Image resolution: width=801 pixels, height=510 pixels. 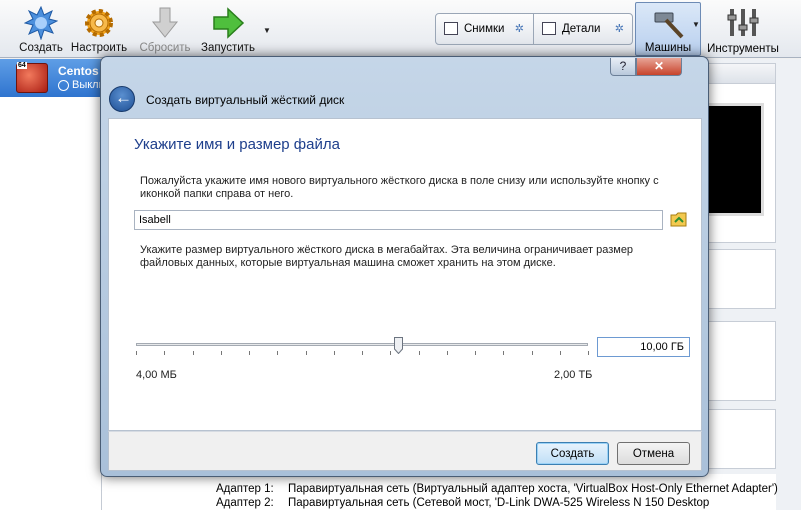 What do you see at coordinates (41, 23) in the screenshot?
I see `create-starburst-icon` at bounding box center [41, 23].